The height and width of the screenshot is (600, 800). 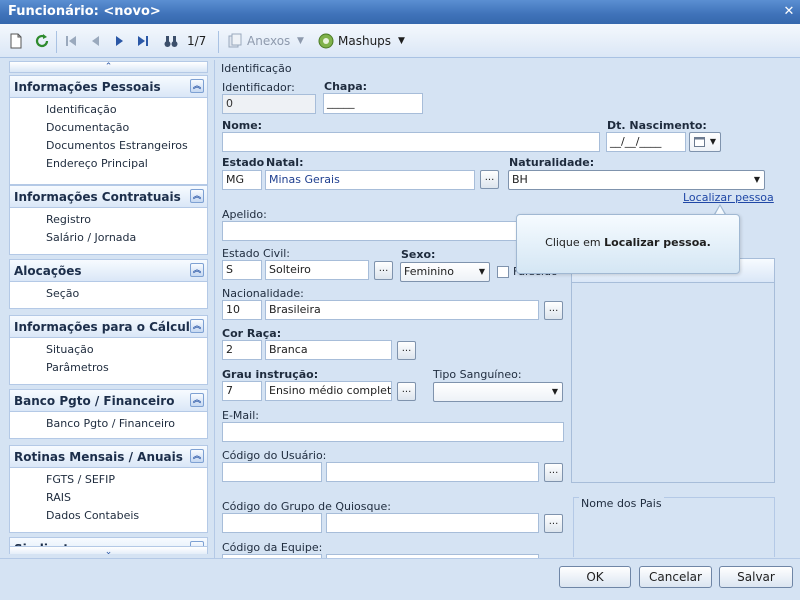 I want to click on tipo-sanguineo-select: ▼, so click(x=498, y=392).